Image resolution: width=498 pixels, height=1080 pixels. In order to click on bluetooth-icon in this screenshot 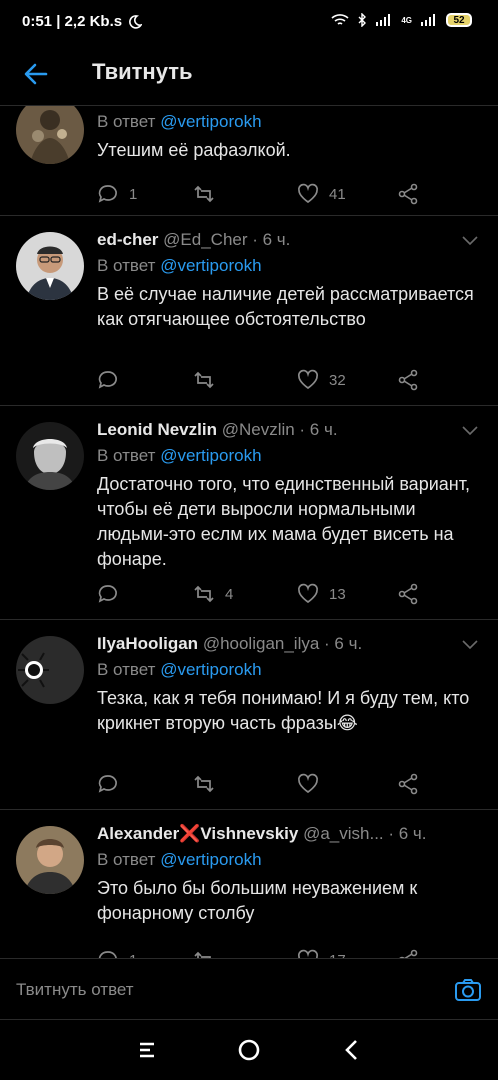, I will do `click(362, 20)`.